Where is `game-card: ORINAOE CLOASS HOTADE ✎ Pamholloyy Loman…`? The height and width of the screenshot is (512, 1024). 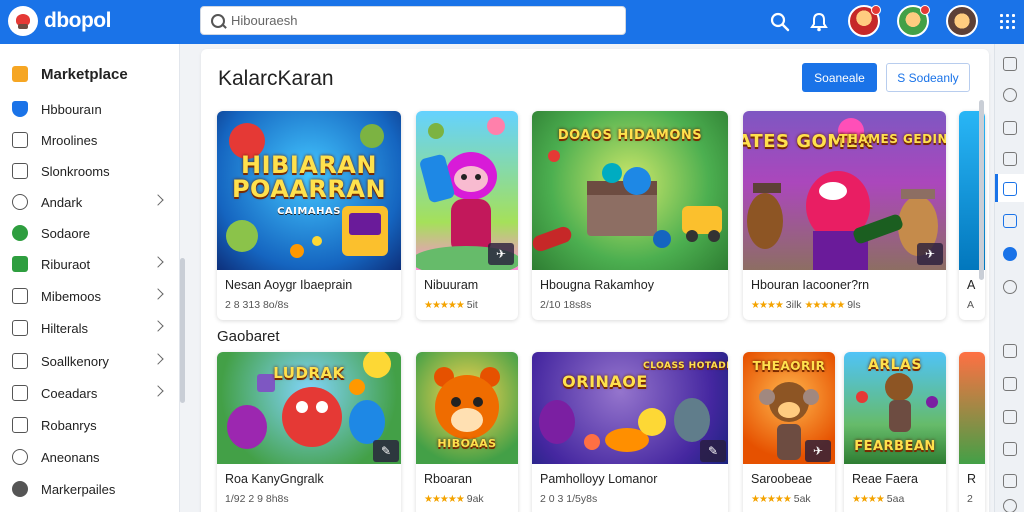
game-card: ORINAOE CLOASS HOTADE ✎ Pamholloyy Loman… is located at coordinates (630, 432).